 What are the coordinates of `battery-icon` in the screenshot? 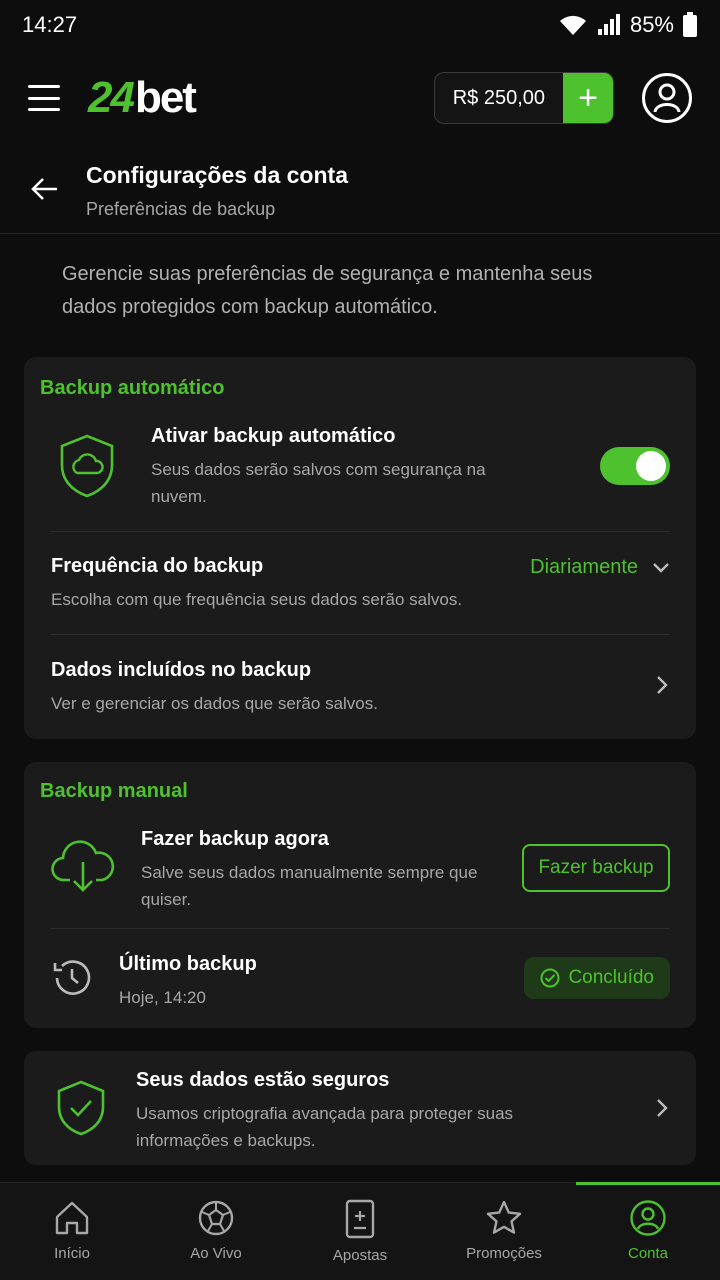 It's located at (690, 24).